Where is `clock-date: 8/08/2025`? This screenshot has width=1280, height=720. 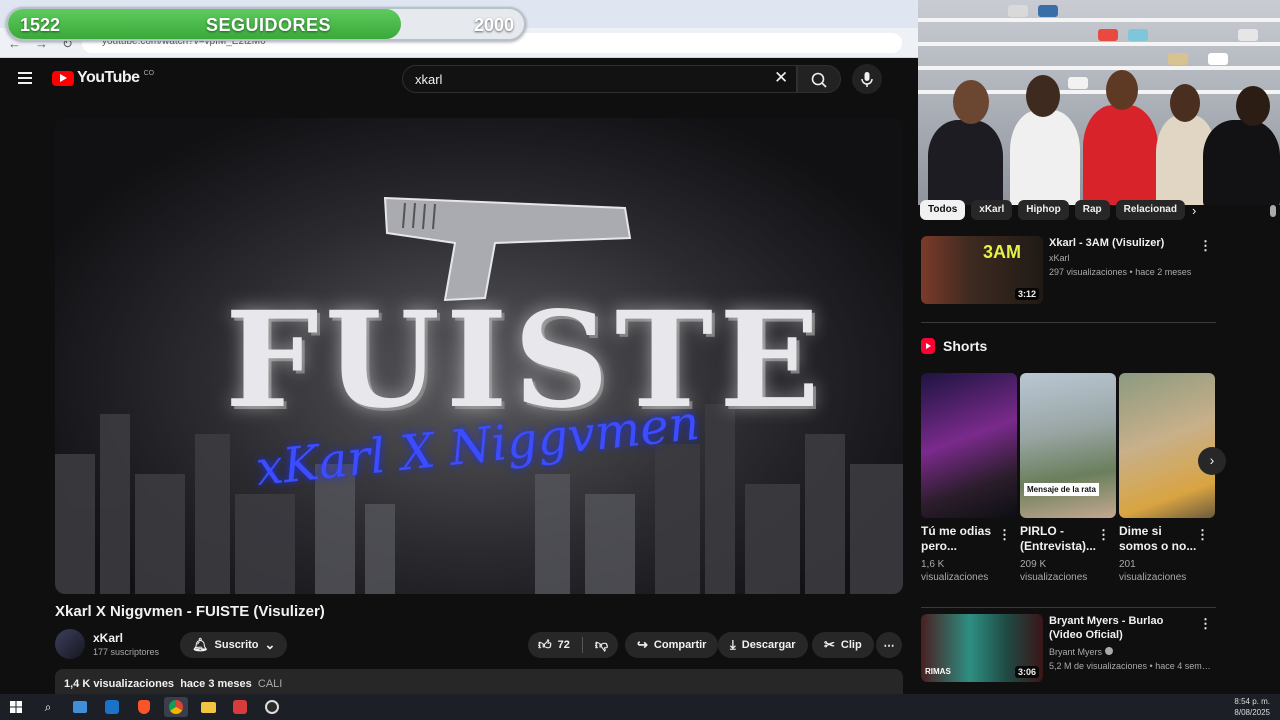
clock-date: 8/08/2025 is located at coordinates (1252, 712).